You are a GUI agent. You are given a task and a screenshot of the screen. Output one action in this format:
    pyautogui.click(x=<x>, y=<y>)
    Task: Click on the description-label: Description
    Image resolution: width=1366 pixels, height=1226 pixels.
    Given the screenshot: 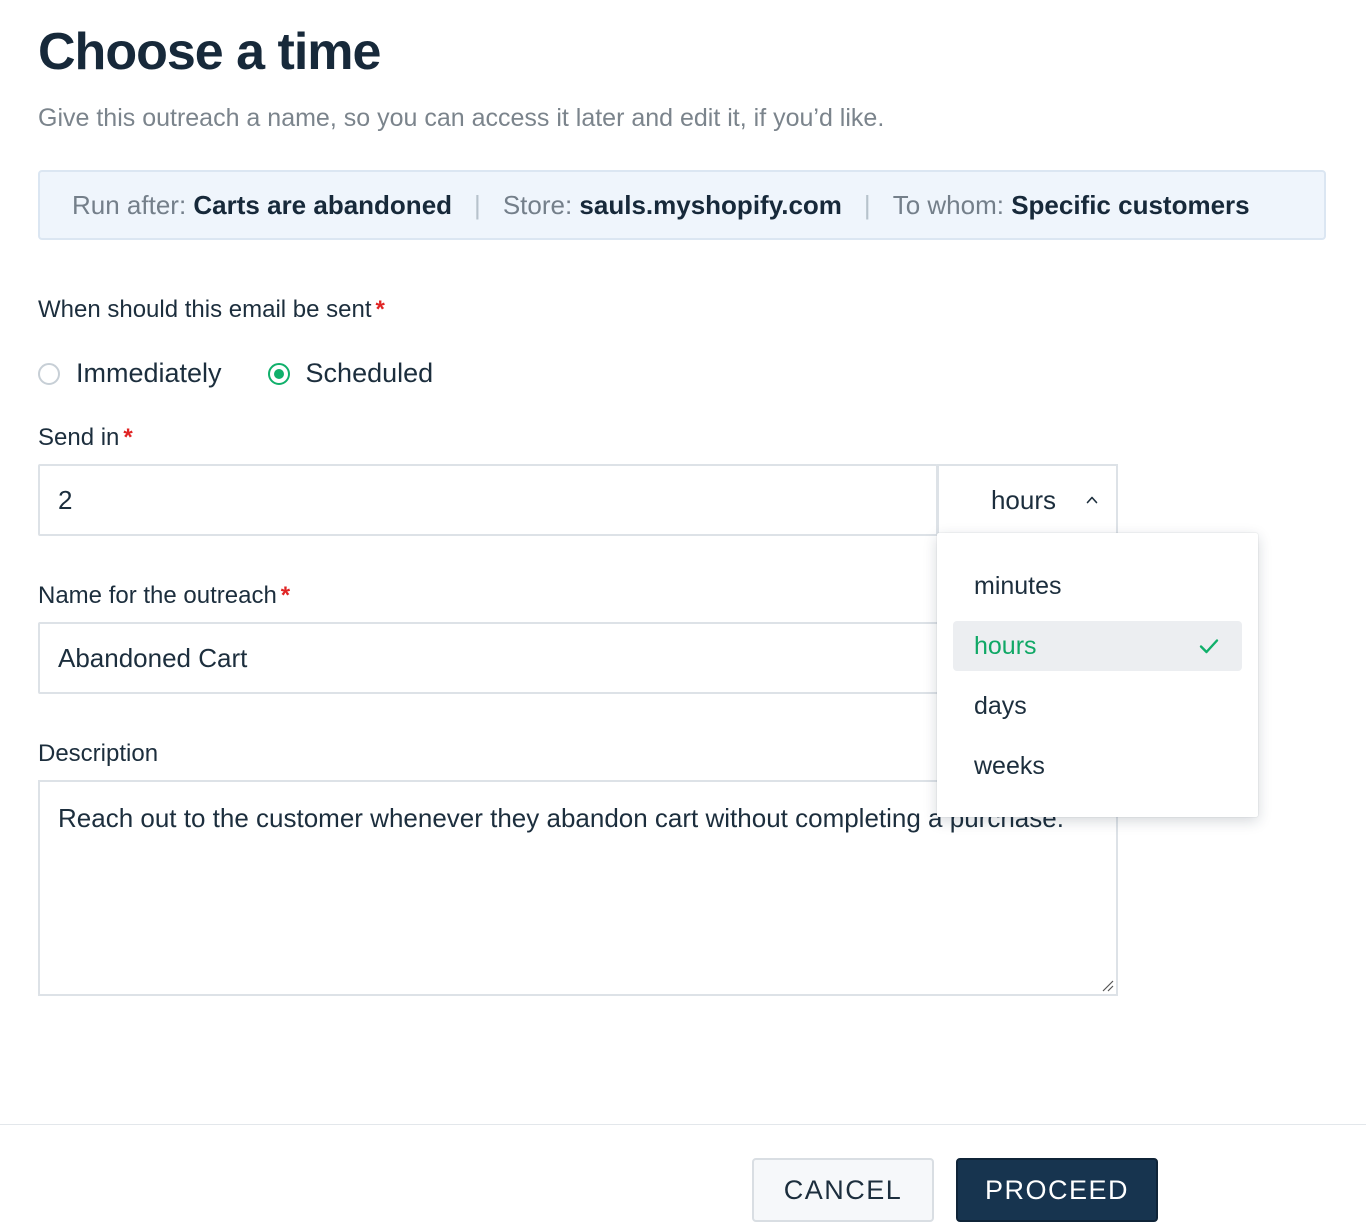 What is the action you would take?
    pyautogui.click(x=98, y=753)
    